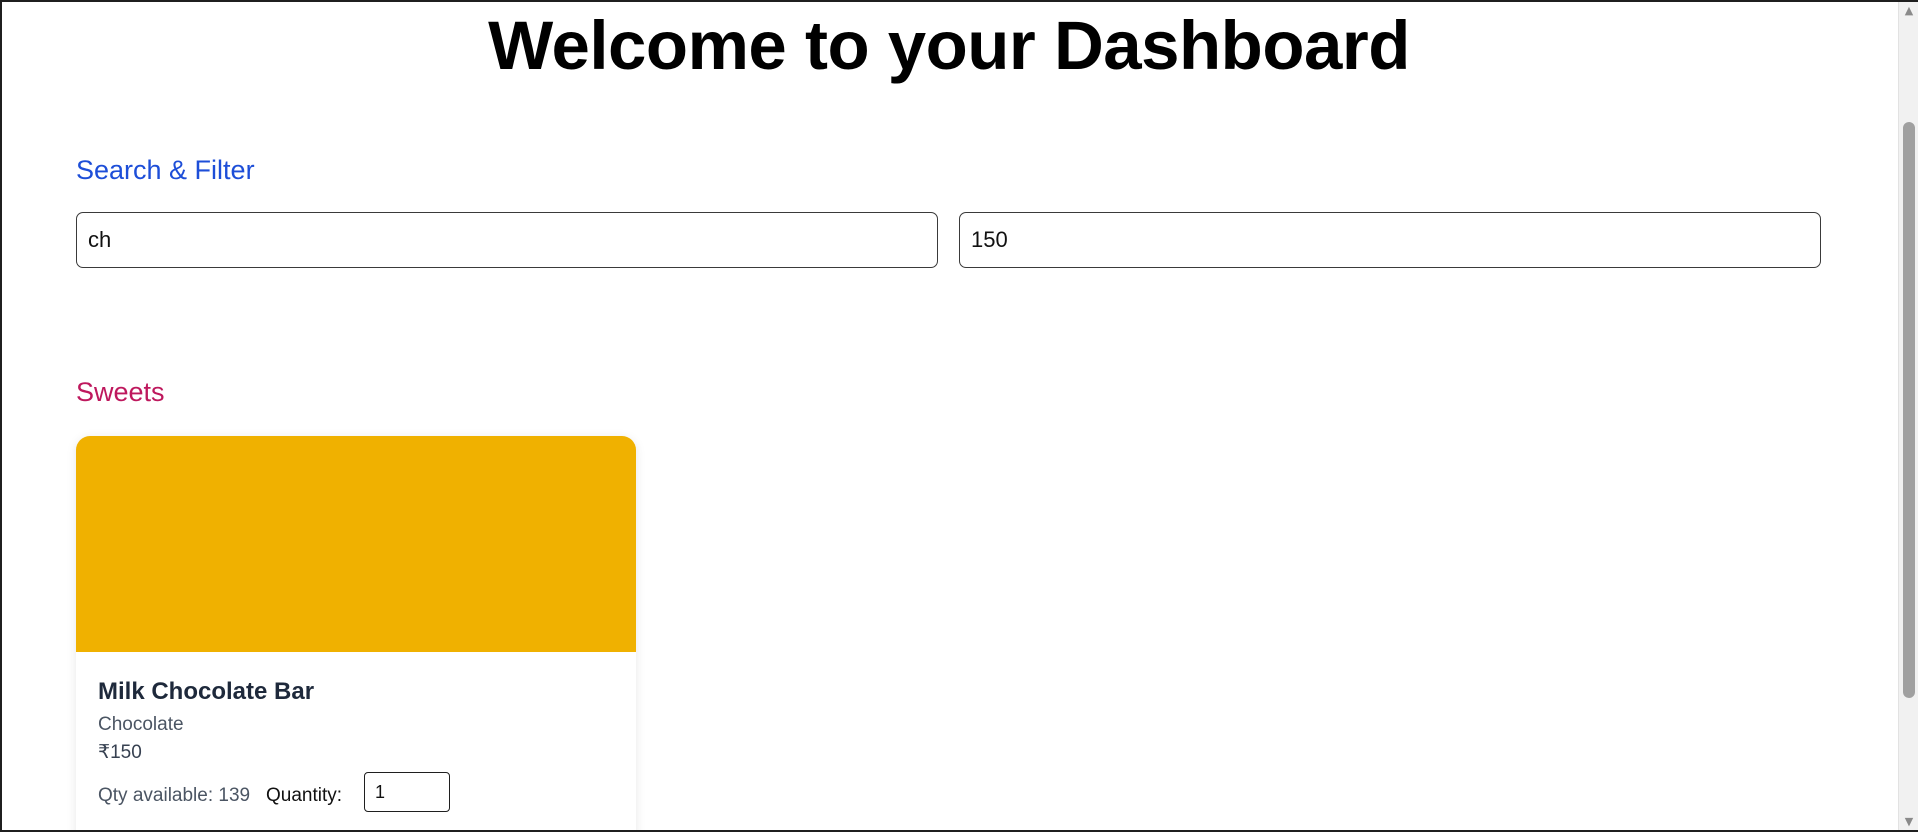 This screenshot has height=832, width=1918. I want to click on vertical-scrollbar: ▲ ▼, so click(1908, 416).